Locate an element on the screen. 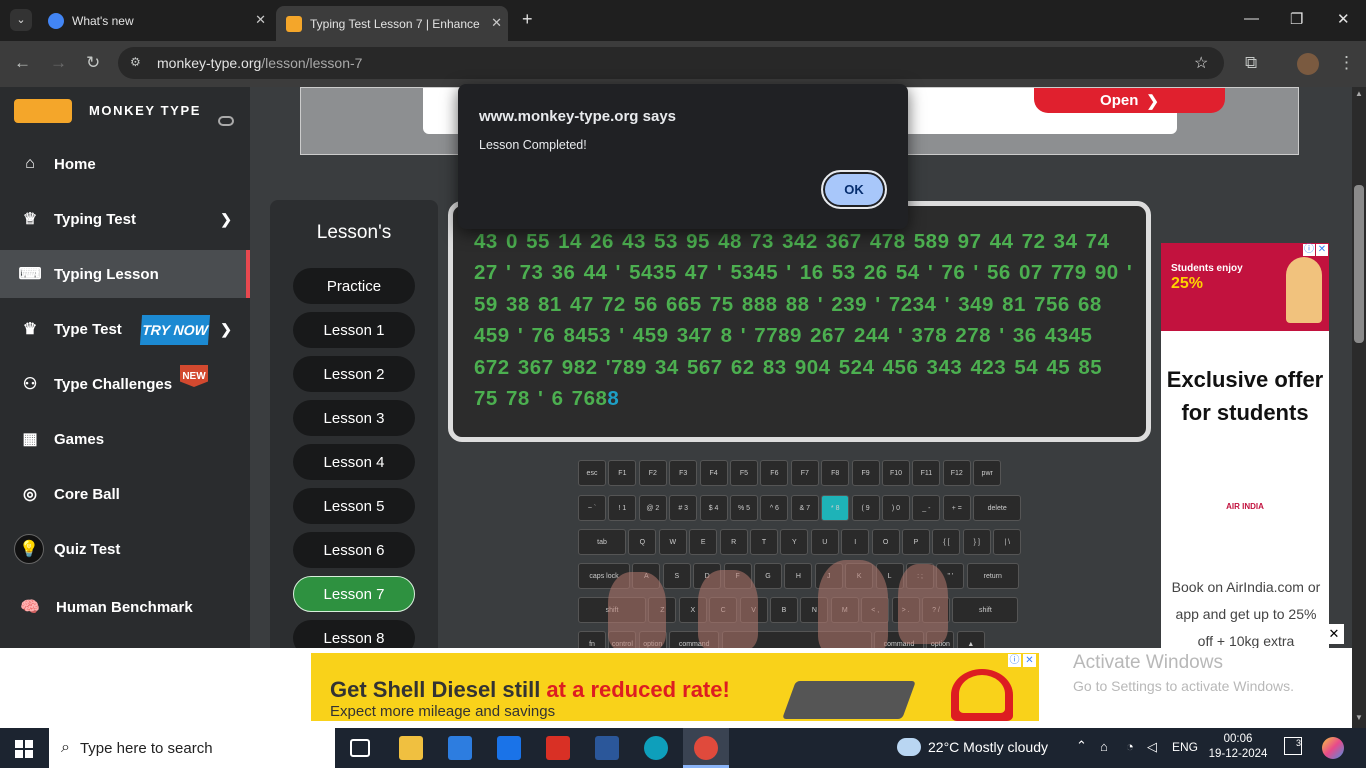 The image size is (1366, 768). forward-icon: → is located at coordinates (58, 63).